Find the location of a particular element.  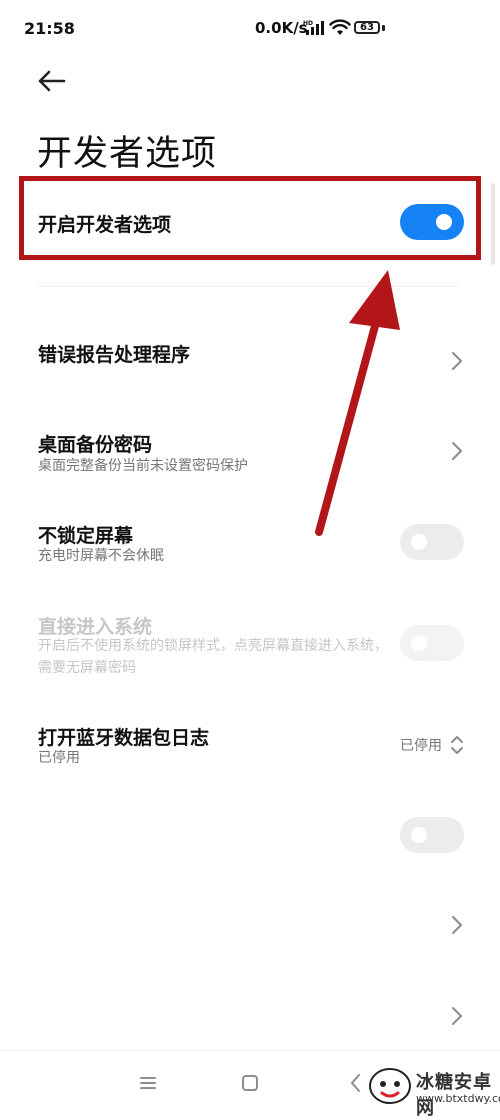

scrollbar is located at coordinates (493, 224).